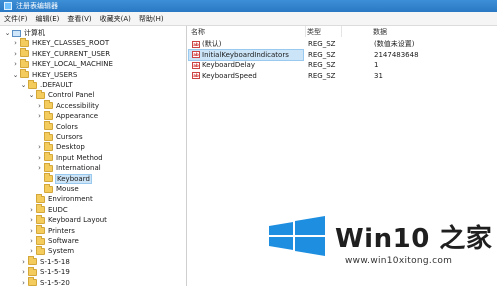 Image resolution: width=497 pixels, height=286 pixels. What do you see at coordinates (70, 199) in the screenshot?
I see `tree-node-label: Environment` at bounding box center [70, 199].